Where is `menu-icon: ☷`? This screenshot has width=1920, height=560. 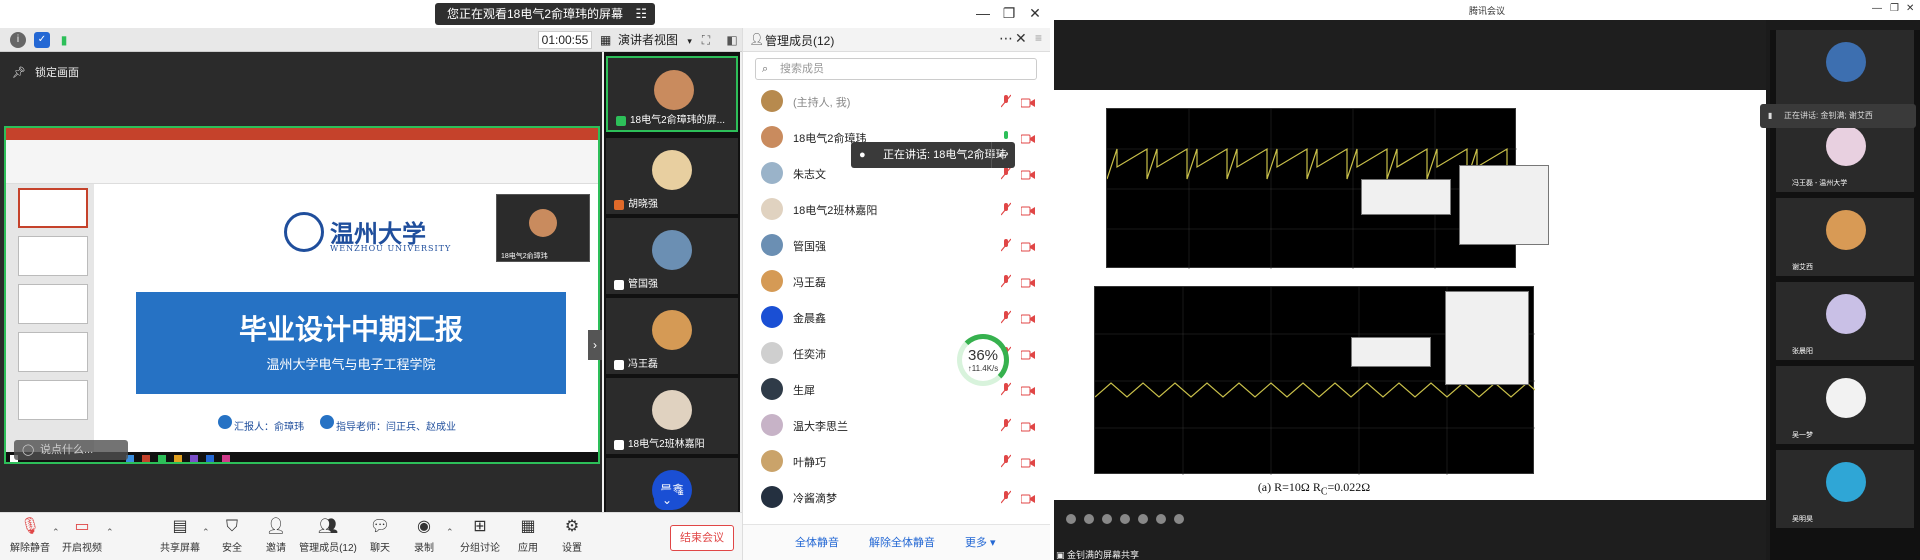
menu-icon: ☷ is located at coordinates (641, 14).